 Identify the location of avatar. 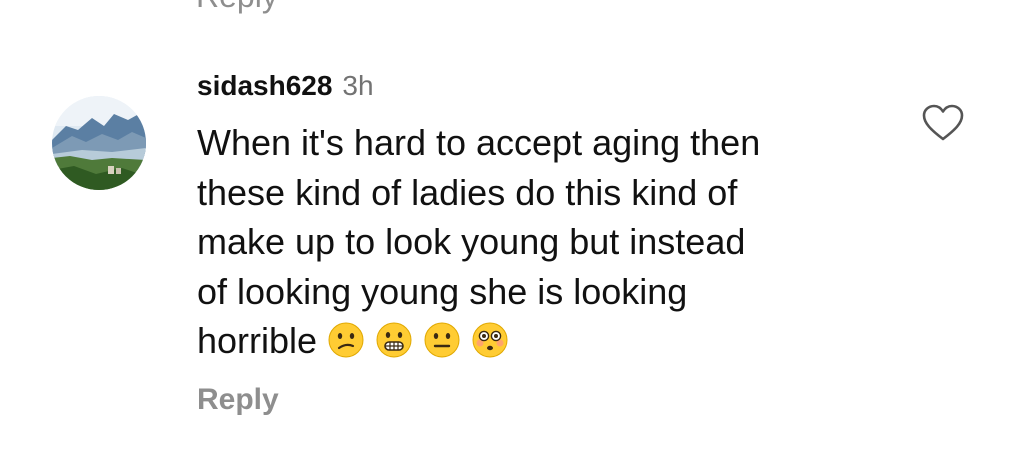
(99, 143).